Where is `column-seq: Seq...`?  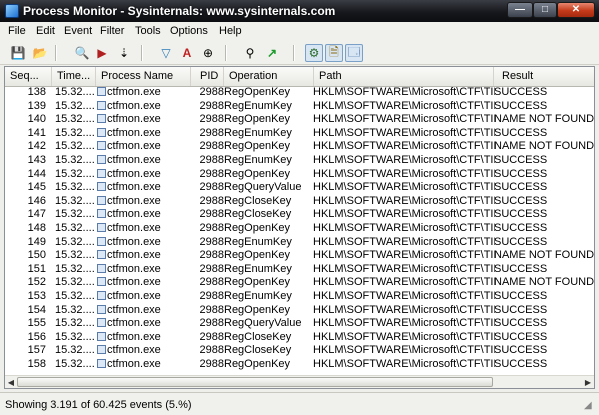
column-seq: Seq... is located at coordinates (28, 76).